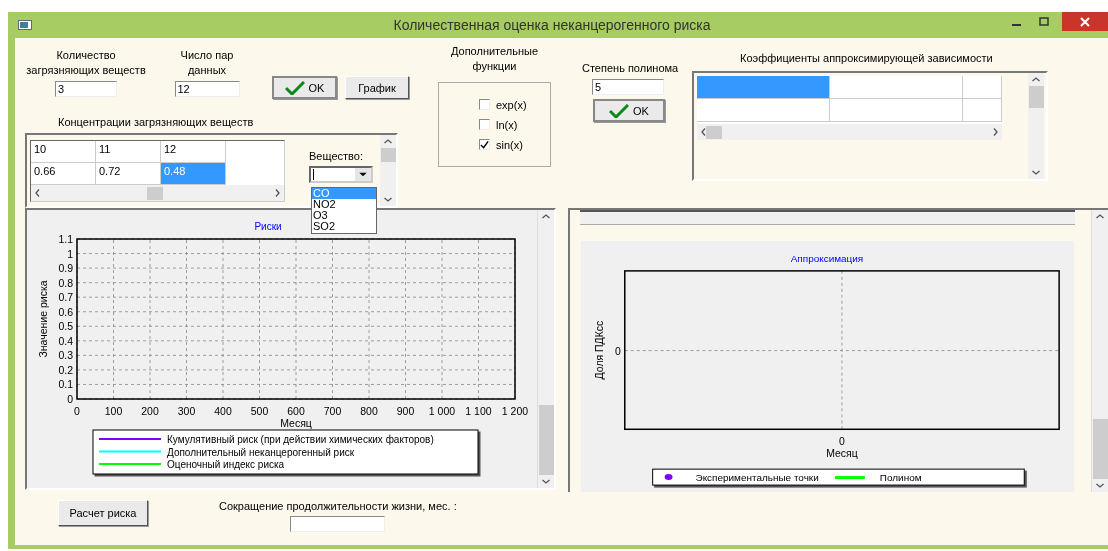  I want to click on y-axis-title: Значение риска, so click(43, 319).